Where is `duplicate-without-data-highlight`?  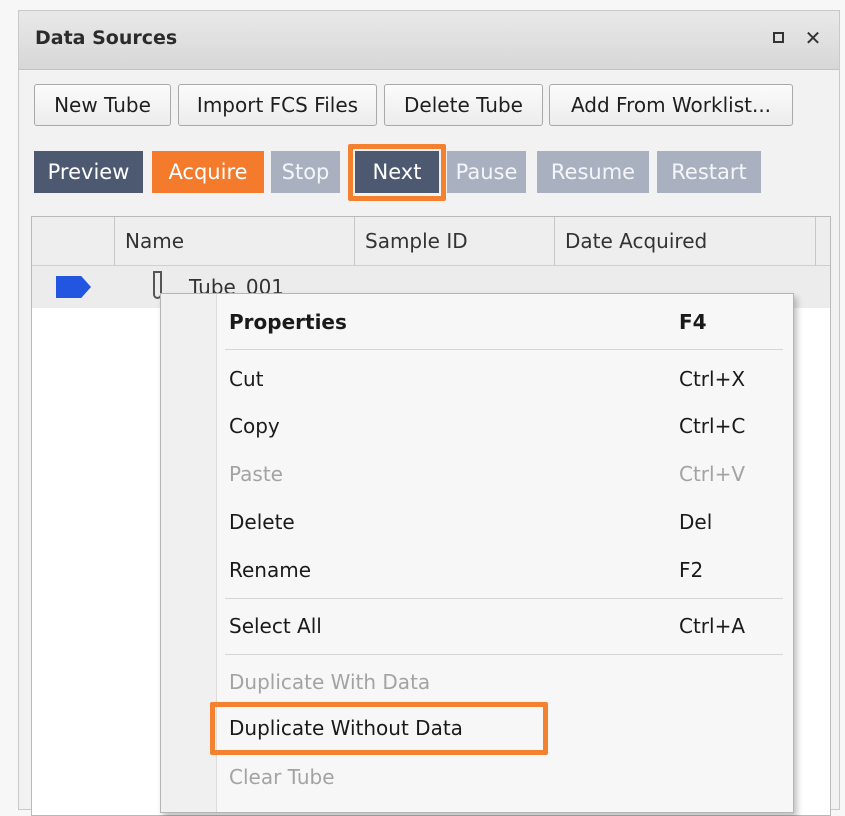 duplicate-without-data-highlight is located at coordinates (379, 728).